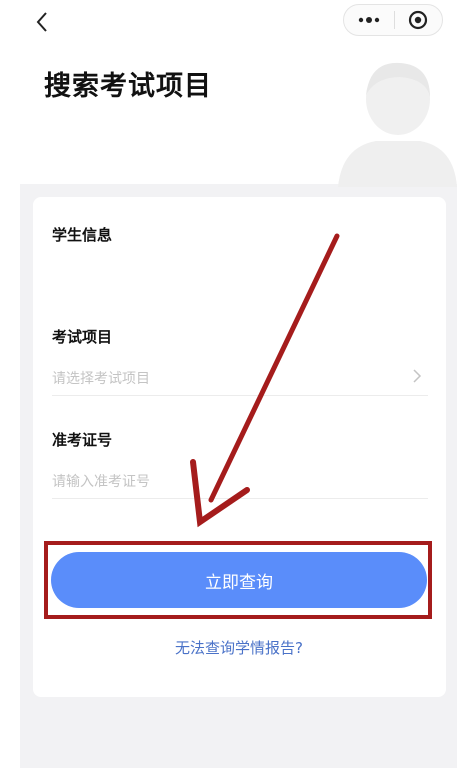  What do you see at coordinates (240, 381) in the screenshot?
I see `exam-item-select: 请选择考试项目` at bounding box center [240, 381].